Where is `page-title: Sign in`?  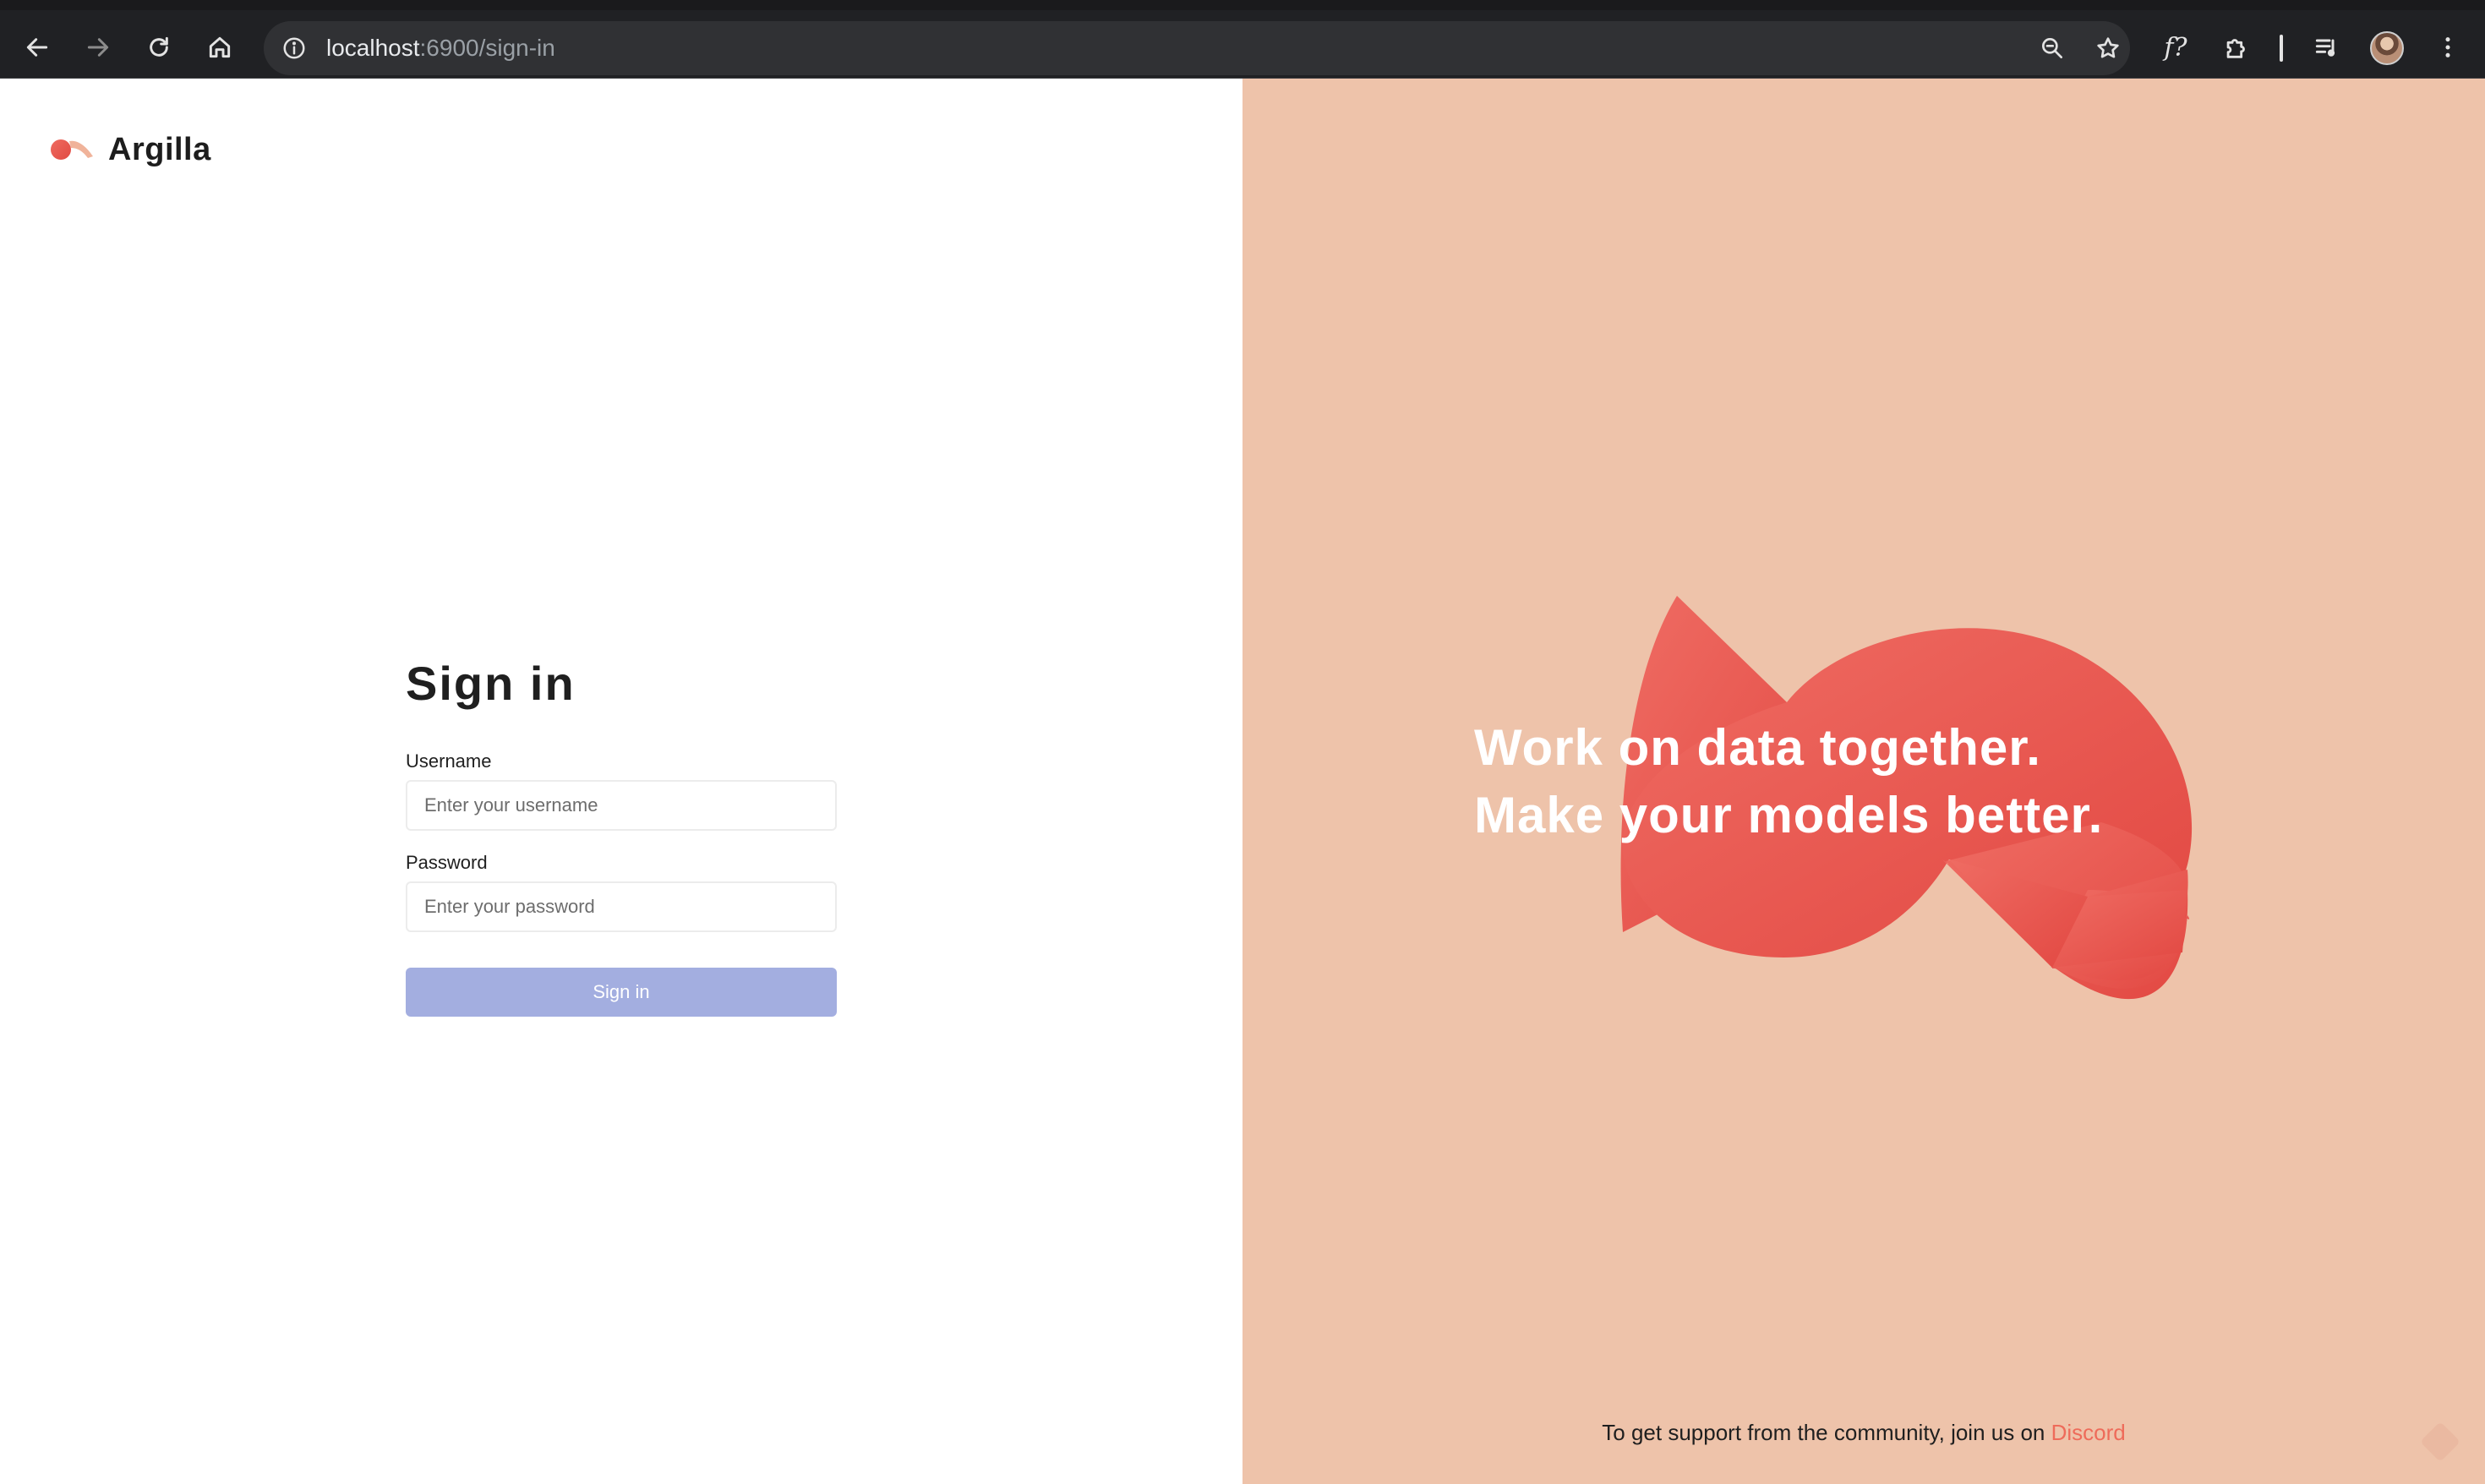 page-title: Sign in is located at coordinates (491, 684).